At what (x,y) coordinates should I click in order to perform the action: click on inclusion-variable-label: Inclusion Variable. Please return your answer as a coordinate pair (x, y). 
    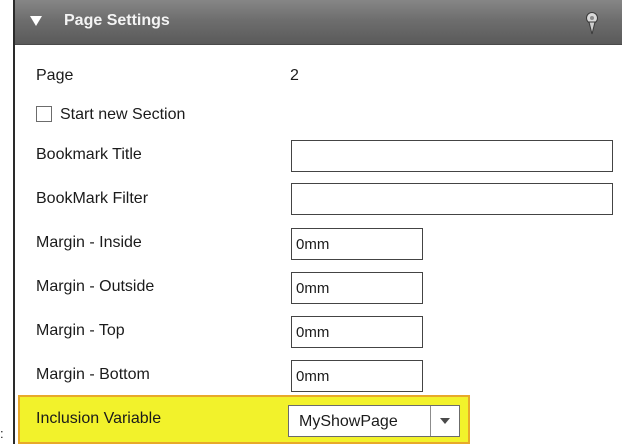
    Looking at the image, I should click on (99, 418).